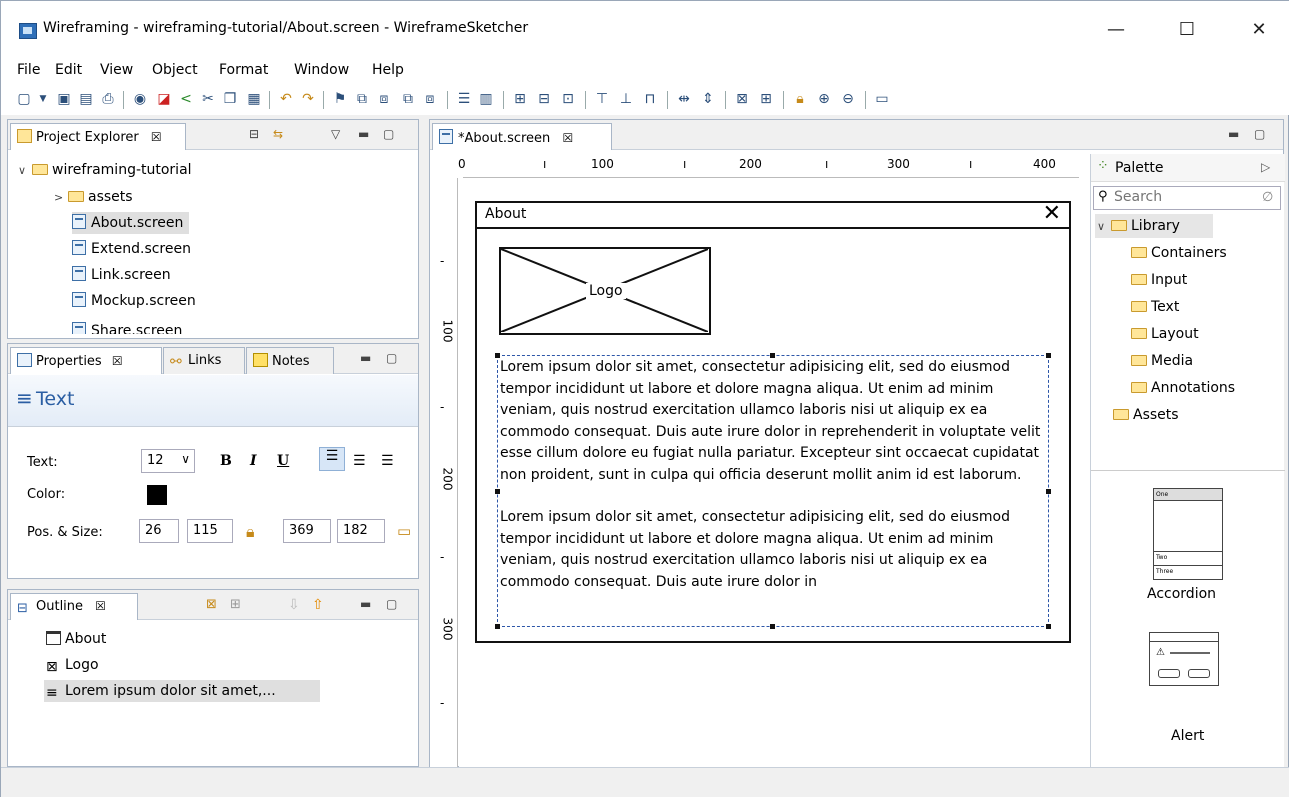  I want to click on align-left-button: ☰, so click(332, 459).